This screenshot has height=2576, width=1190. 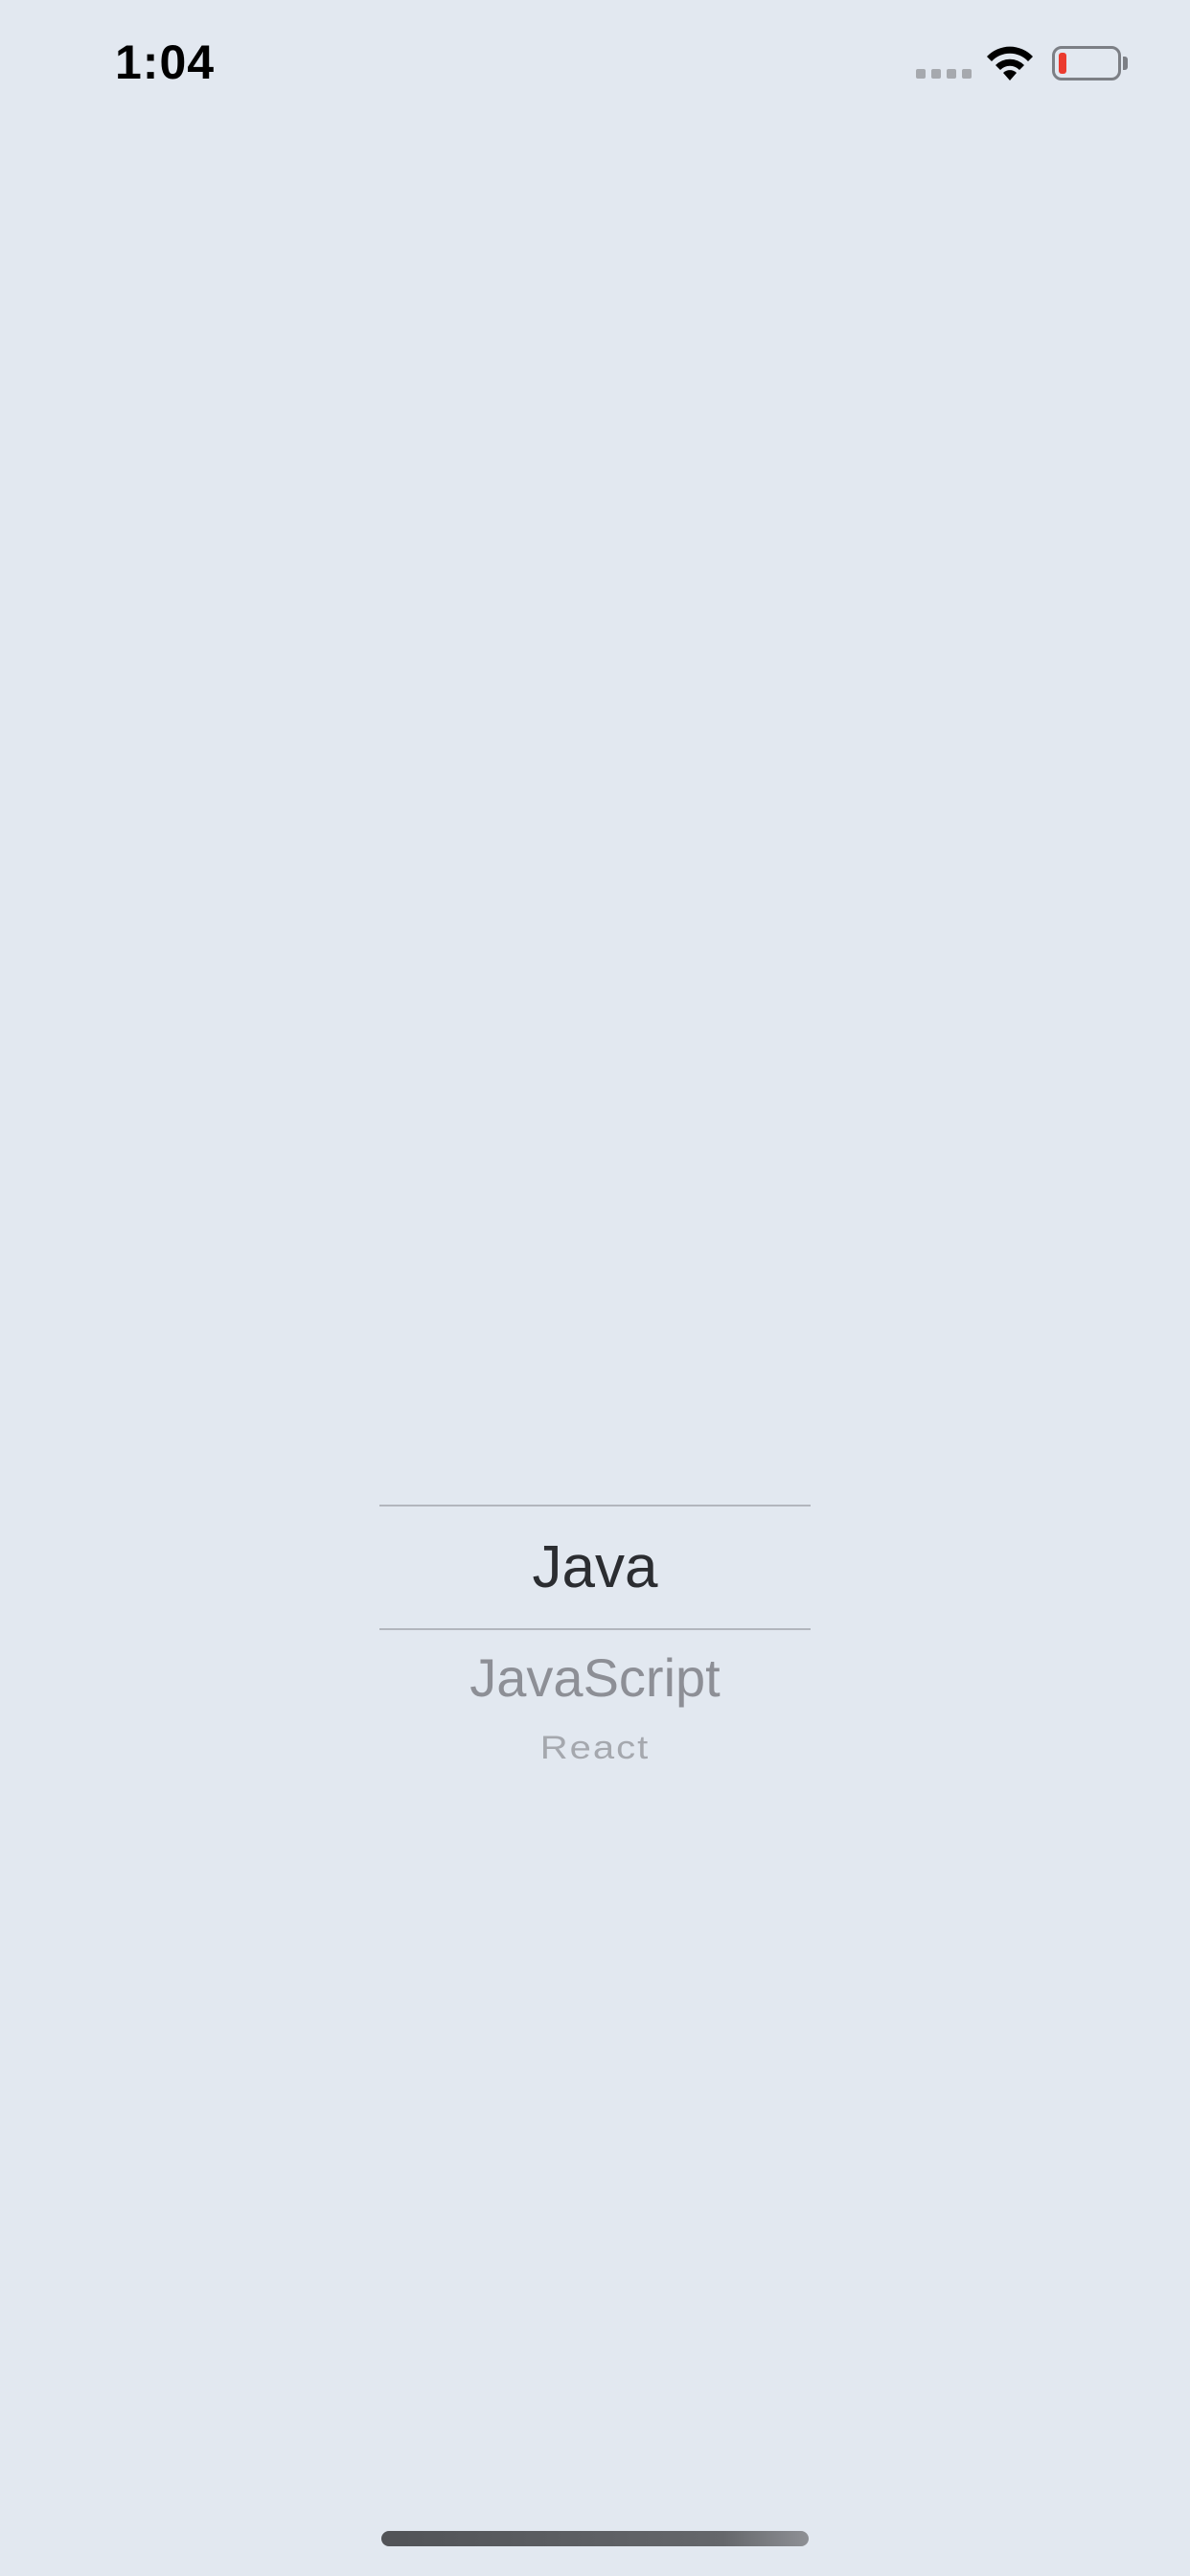 I want to click on picker-item-javascript: JavaScript, so click(x=595, y=1677).